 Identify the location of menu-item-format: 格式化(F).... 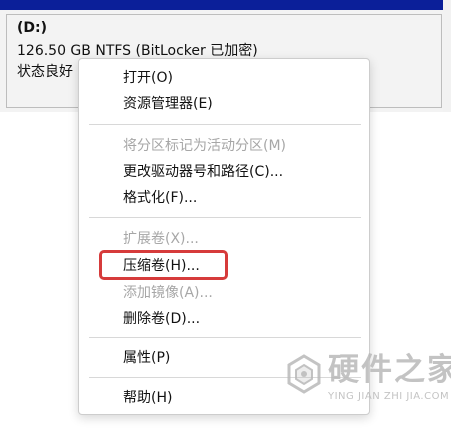
(225, 198).